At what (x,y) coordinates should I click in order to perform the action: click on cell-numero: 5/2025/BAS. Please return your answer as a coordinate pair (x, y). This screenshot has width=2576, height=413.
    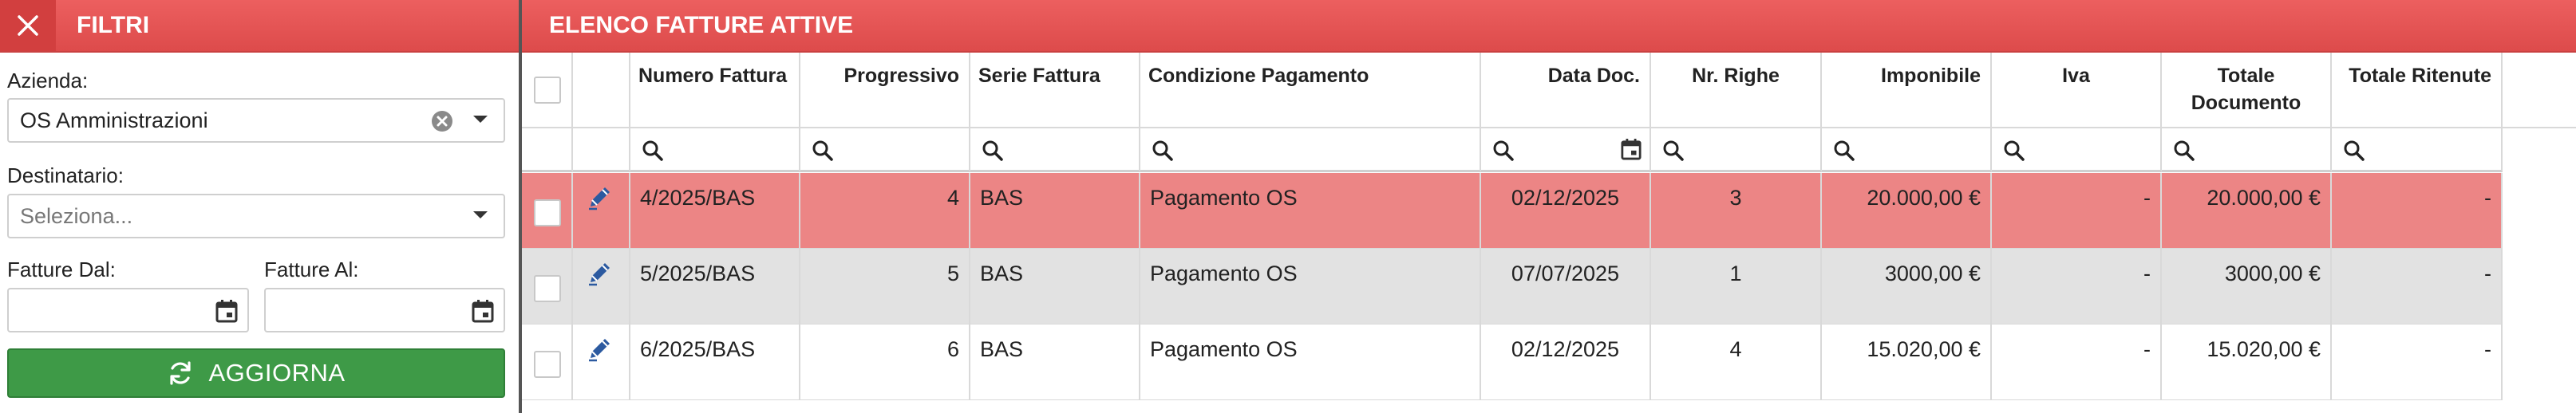
    Looking at the image, I should click on (715, 286).